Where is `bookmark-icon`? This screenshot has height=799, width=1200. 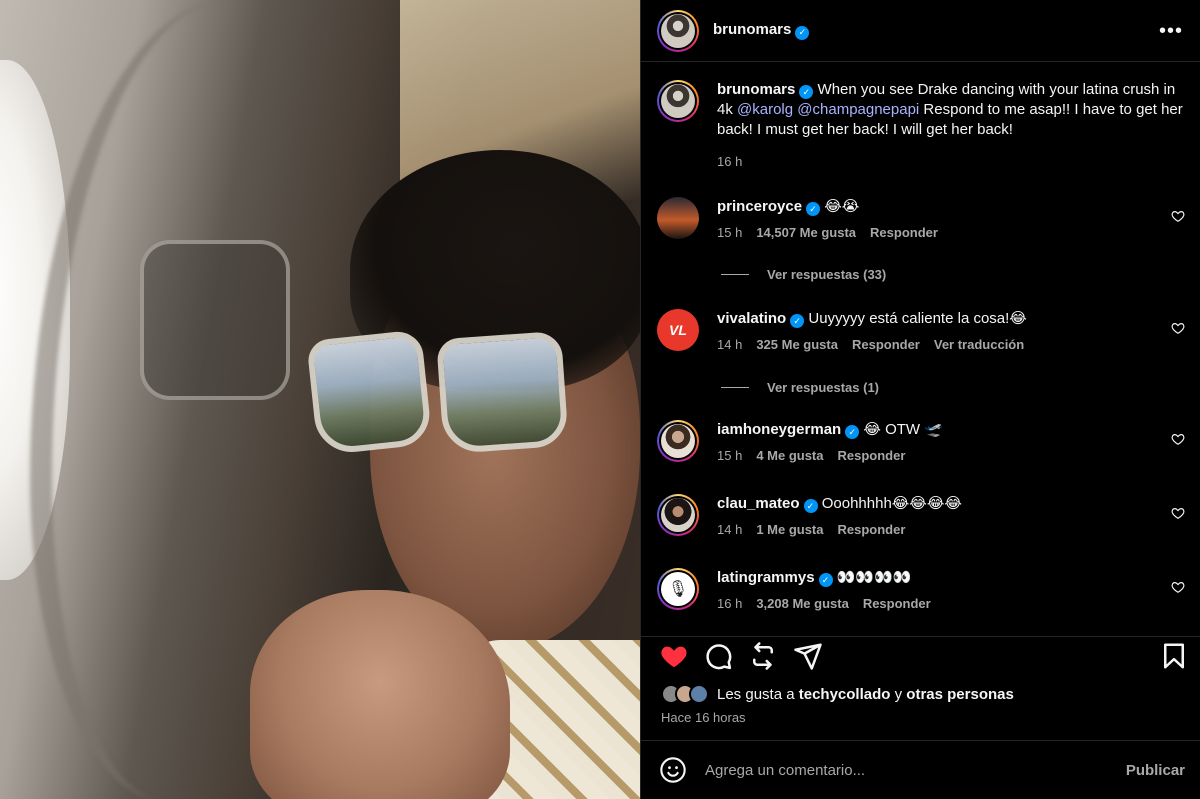 bookmark-icon is located at coordinates (1174, 656).